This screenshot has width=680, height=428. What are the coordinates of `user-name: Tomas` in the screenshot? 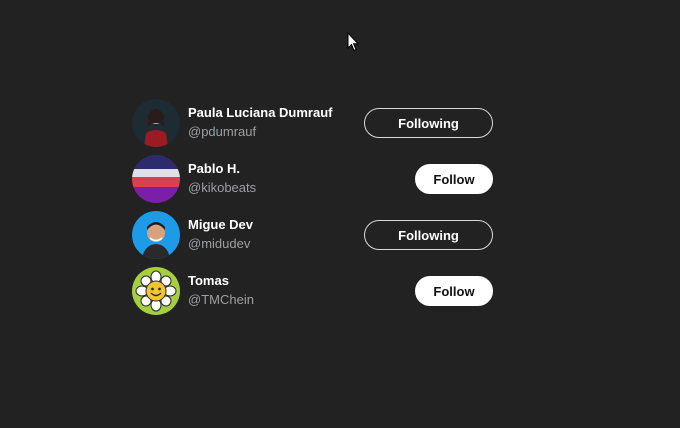 It's located at (221, 281).